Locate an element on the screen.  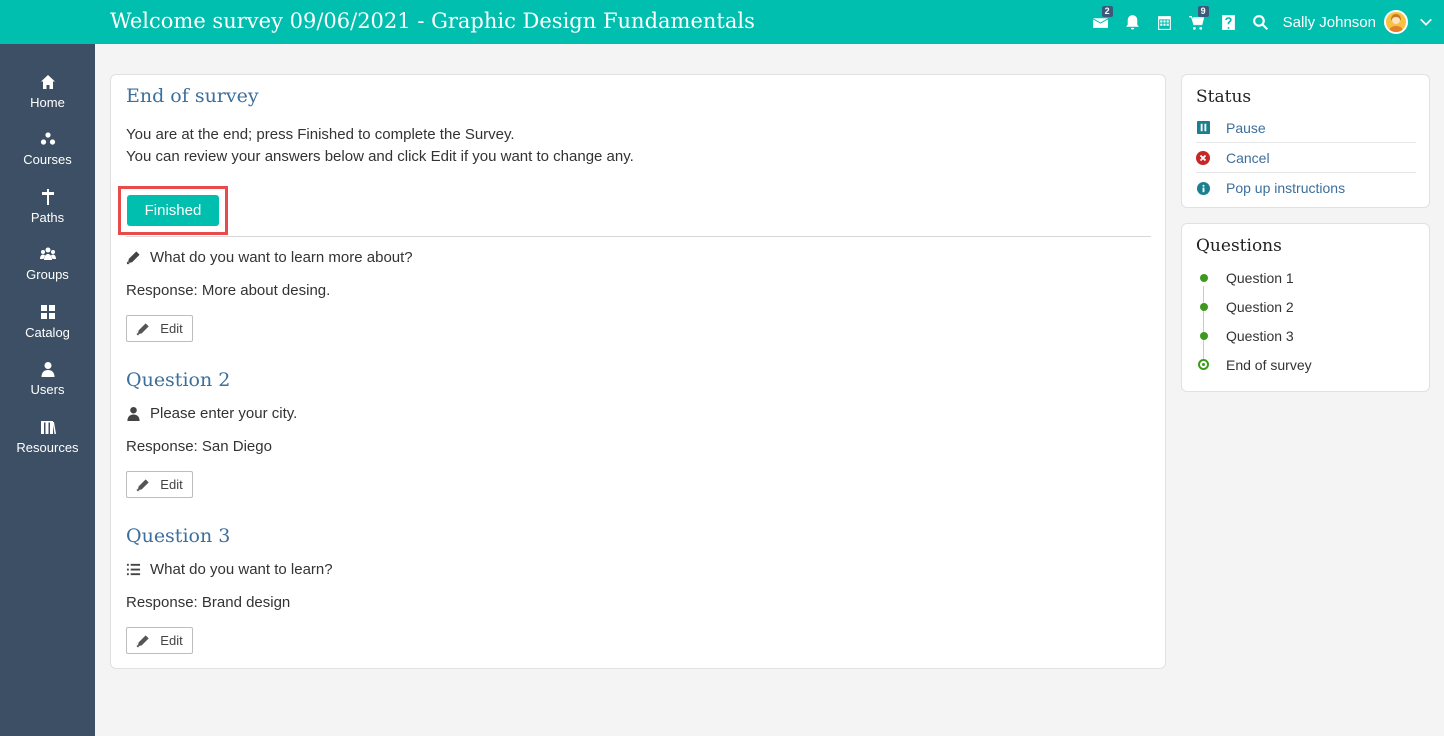
sidebar-item-home: Home is located at coordinates (47, 99).